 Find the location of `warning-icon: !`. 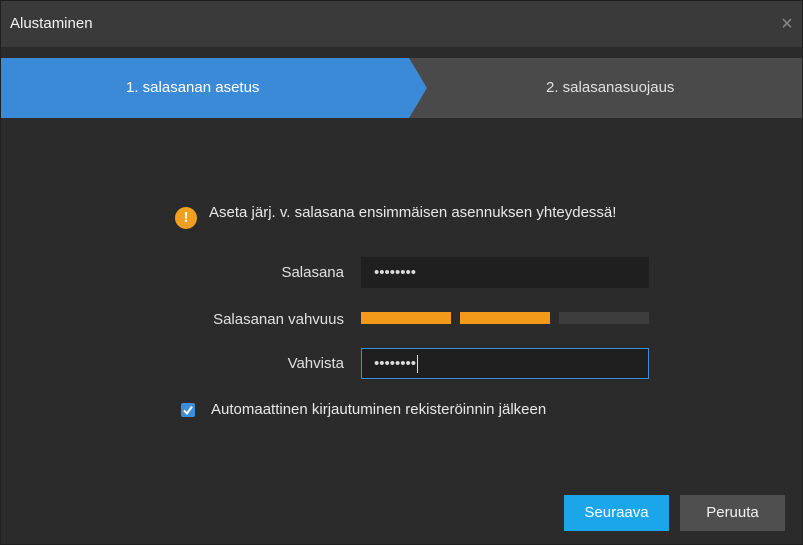

warning-icon: ! is located at coordinates (186, 218).